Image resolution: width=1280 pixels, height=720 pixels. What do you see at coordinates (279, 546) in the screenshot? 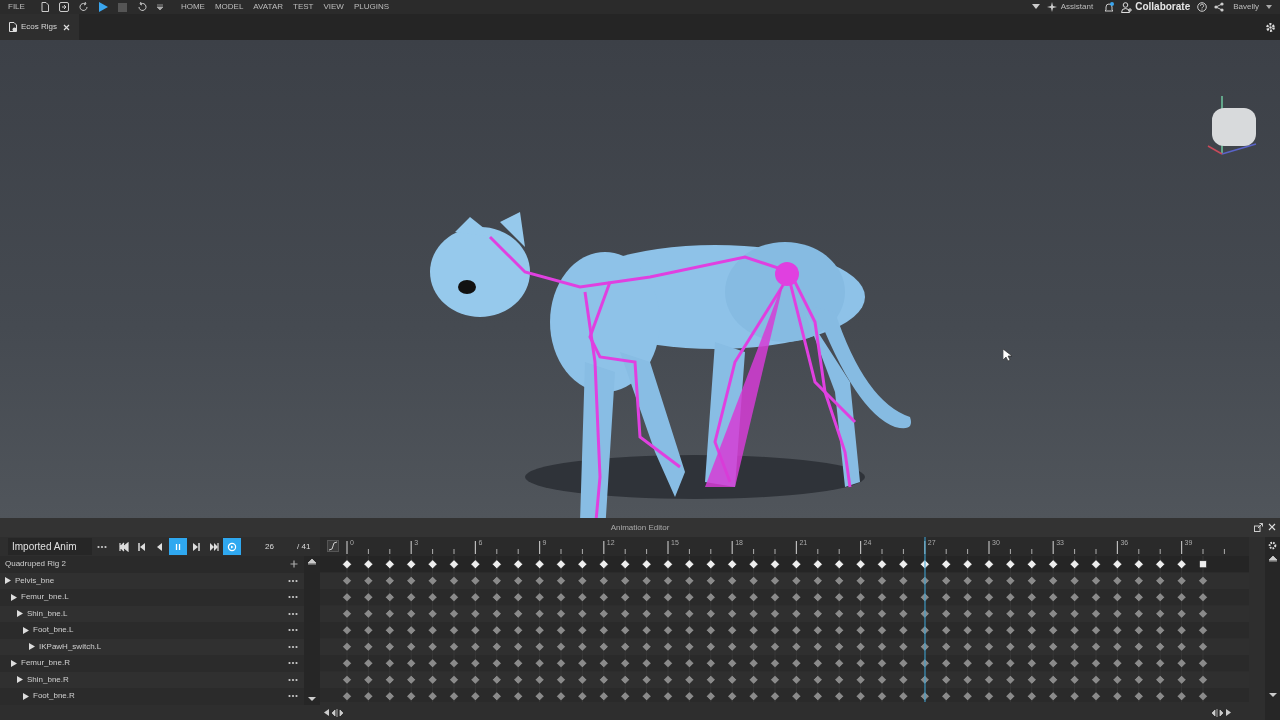
I see `current-frame-field: 26` at bounding box center [279, 546].